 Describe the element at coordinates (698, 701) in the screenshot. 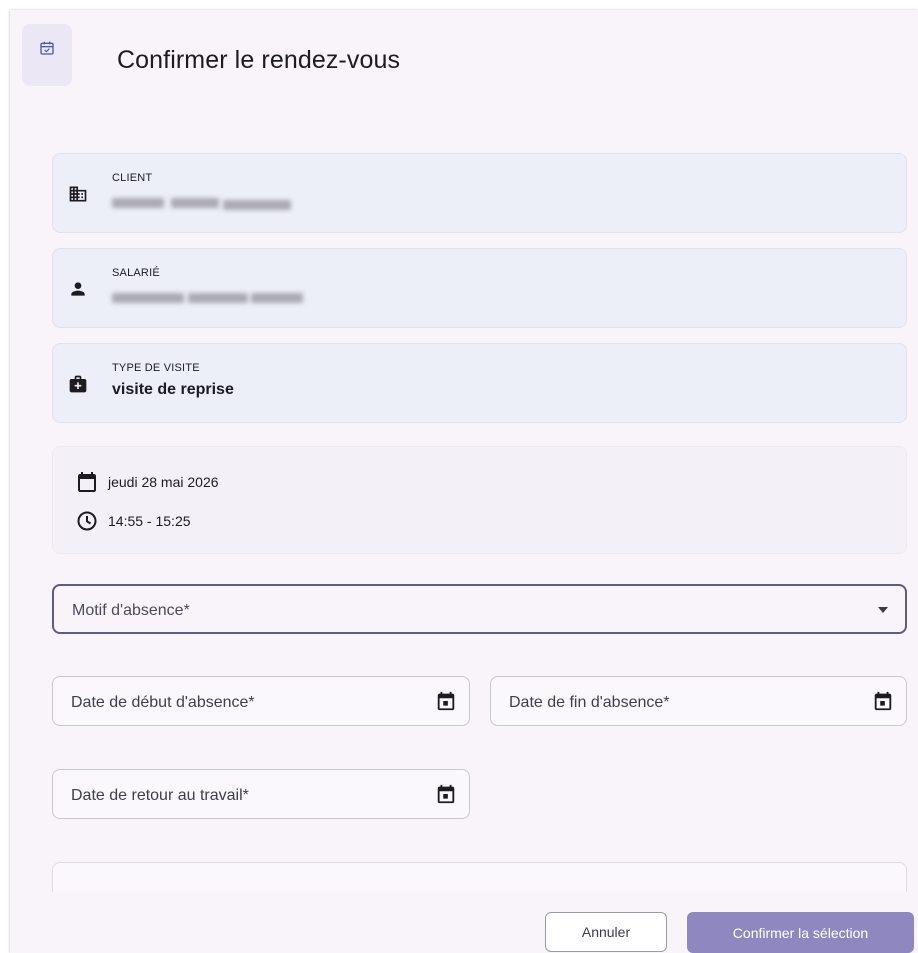

I see `absence-end-date-field: Date de fin d'absence*` at that location.